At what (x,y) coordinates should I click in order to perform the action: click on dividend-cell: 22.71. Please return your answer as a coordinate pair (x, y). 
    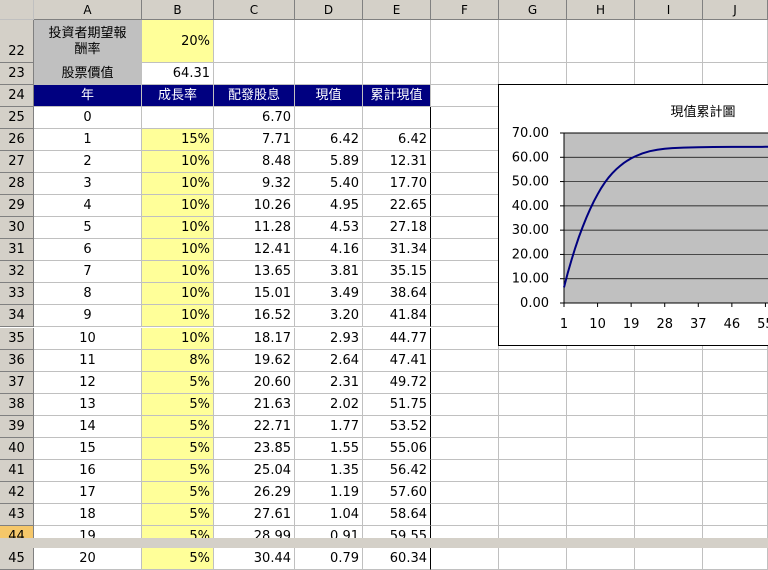
    Looking at the image, I should click on (254, 426).